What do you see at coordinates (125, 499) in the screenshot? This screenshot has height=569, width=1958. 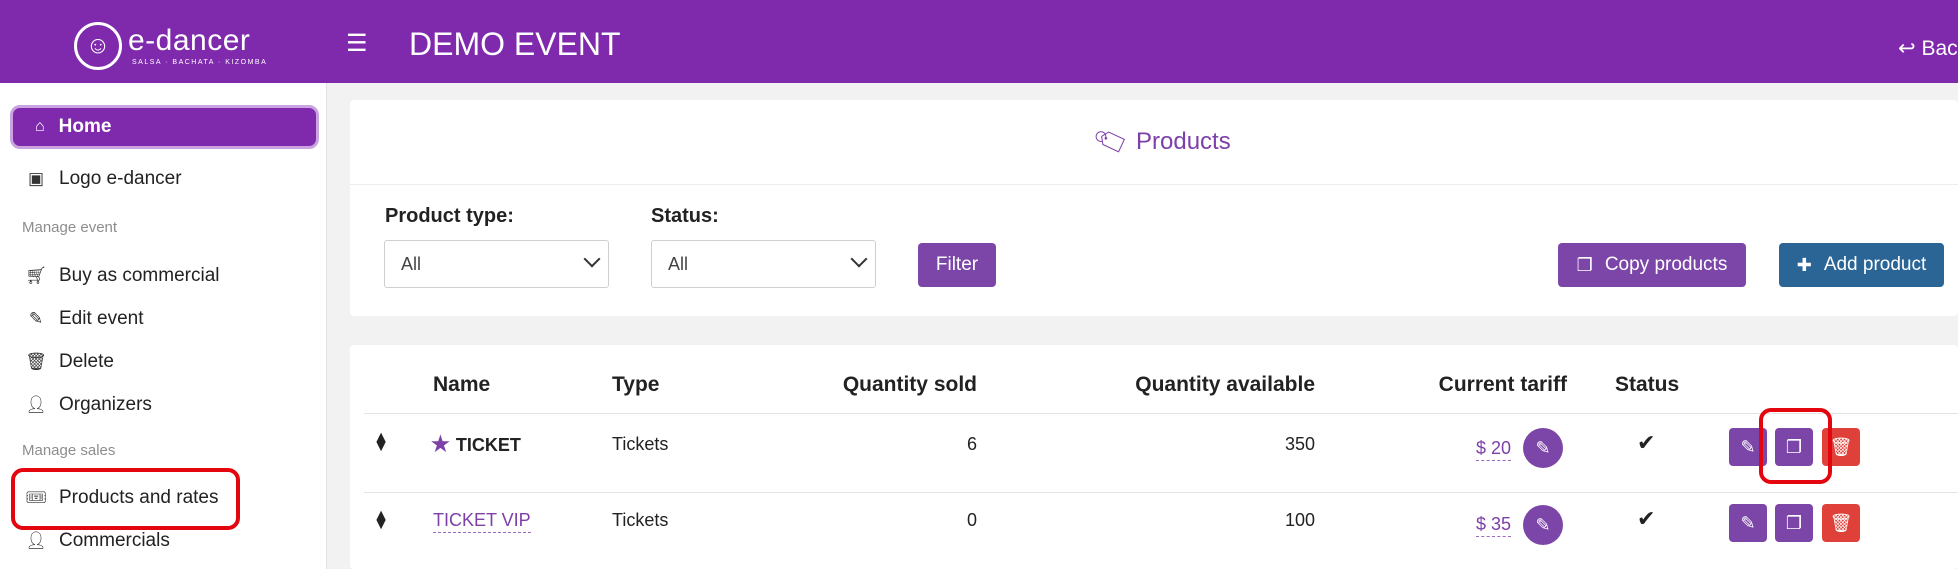 I see `highlight-products-rates` at bounding box center [125, 499].